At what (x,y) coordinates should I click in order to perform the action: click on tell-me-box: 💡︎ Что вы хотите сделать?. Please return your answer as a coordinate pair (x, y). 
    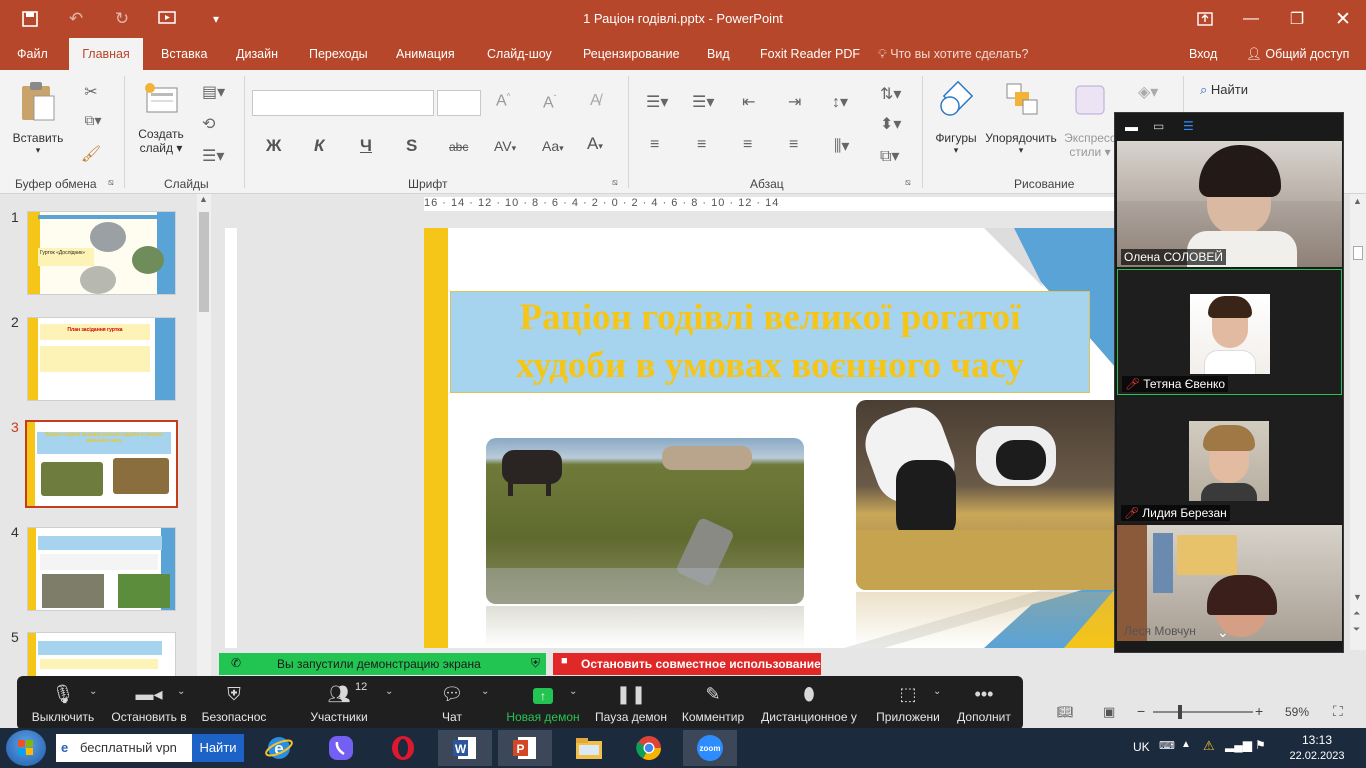
    Looking at the image, I should click on (953, 54).